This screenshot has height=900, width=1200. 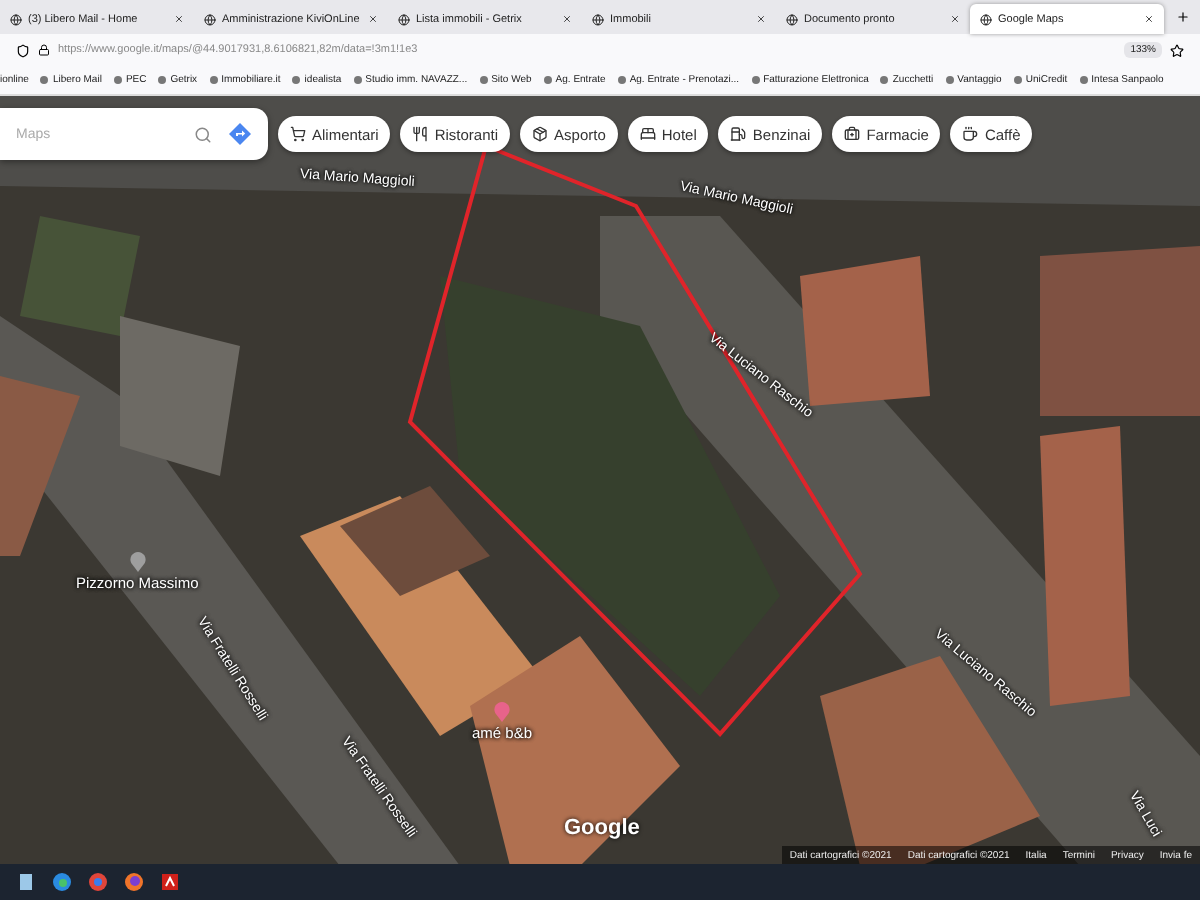 What do you see at coordinates (970, 134) in the screenshot?
I see `cup-icon` at bounding box center [970, 134].